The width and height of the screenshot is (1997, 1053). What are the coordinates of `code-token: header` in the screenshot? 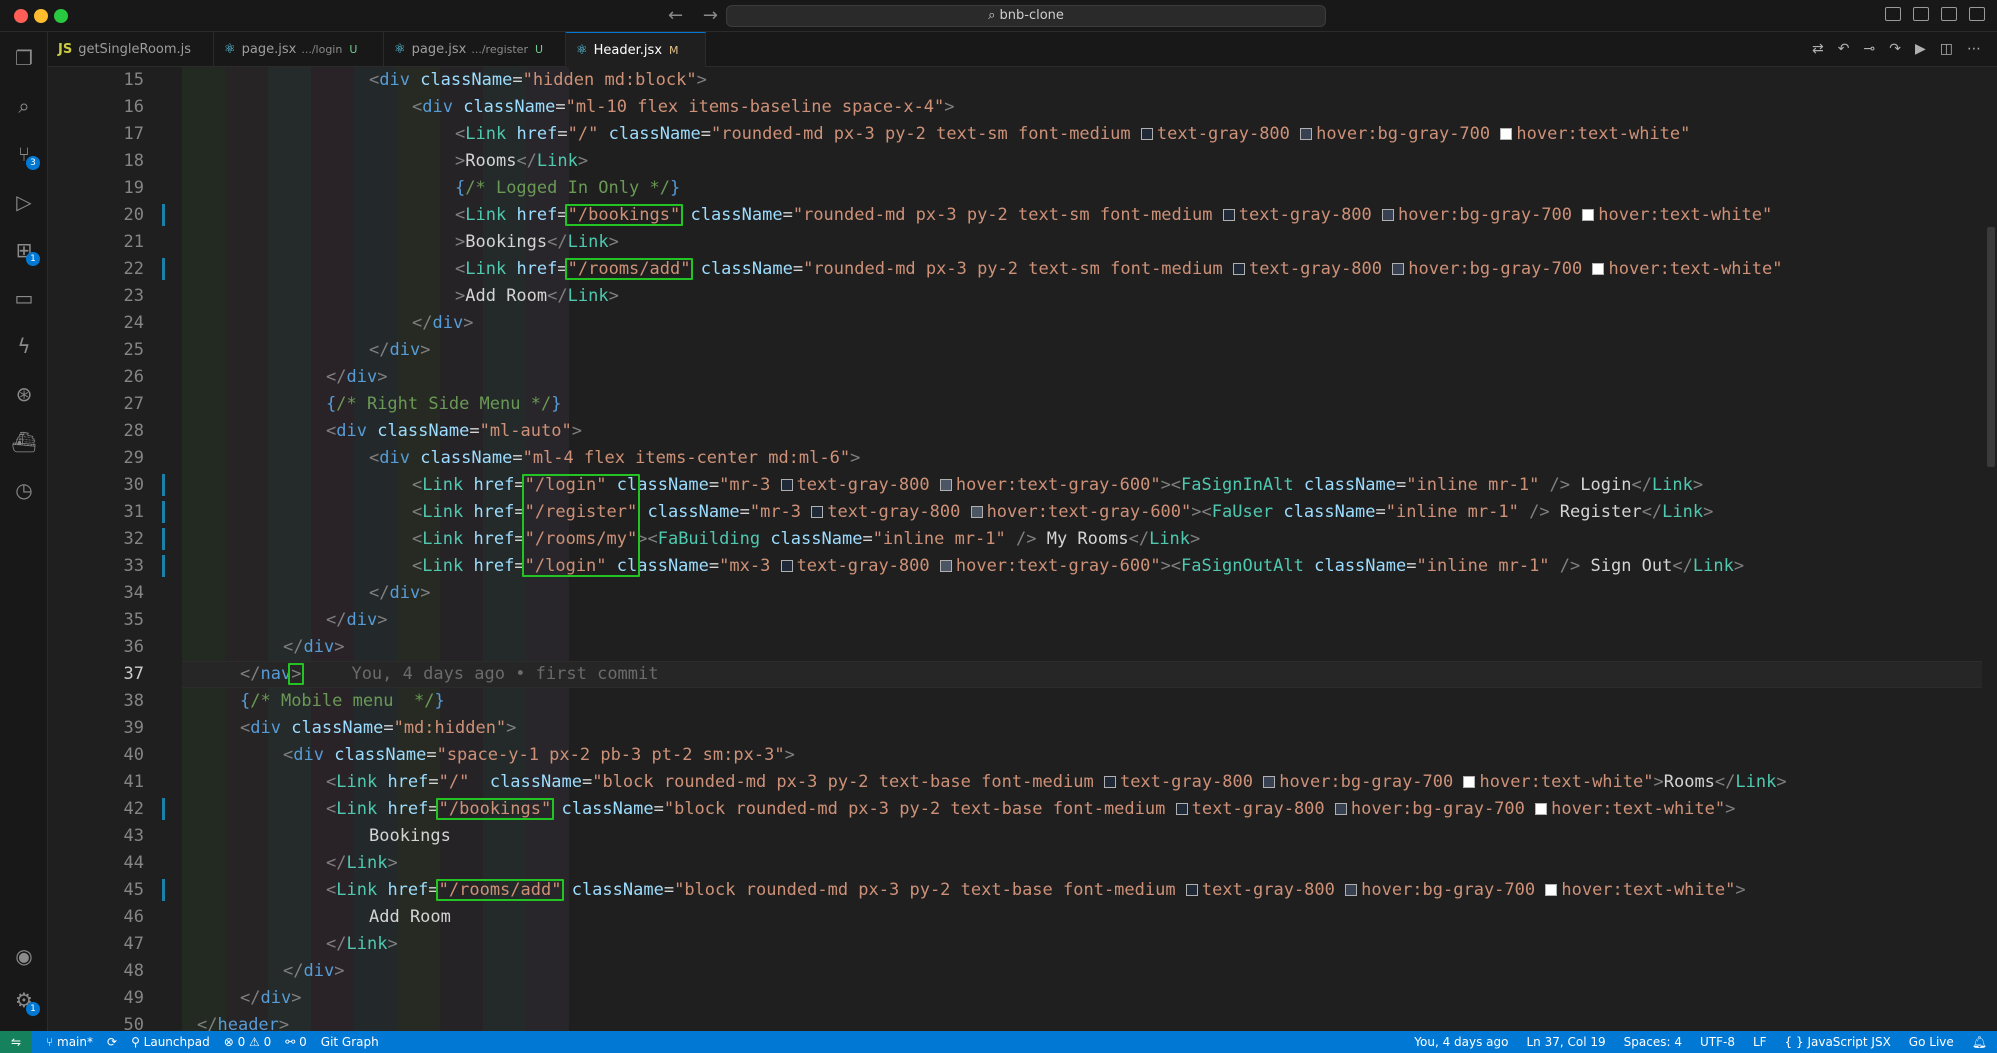 It's located at (248, 1023).